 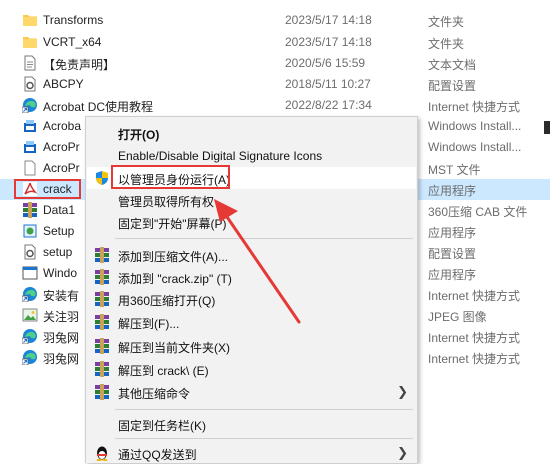 I want to click on image-icon, so click(x=30, y=315).